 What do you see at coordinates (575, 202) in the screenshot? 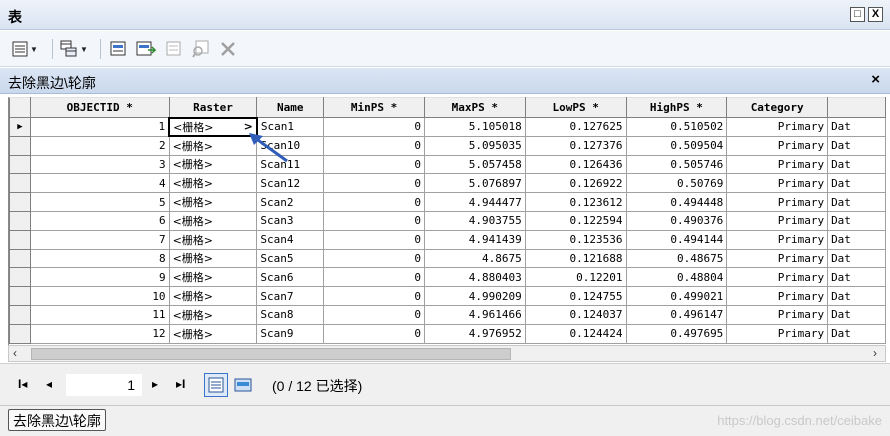
I see `cell-lowps: 0.123612` at bounding box center [575, 202].